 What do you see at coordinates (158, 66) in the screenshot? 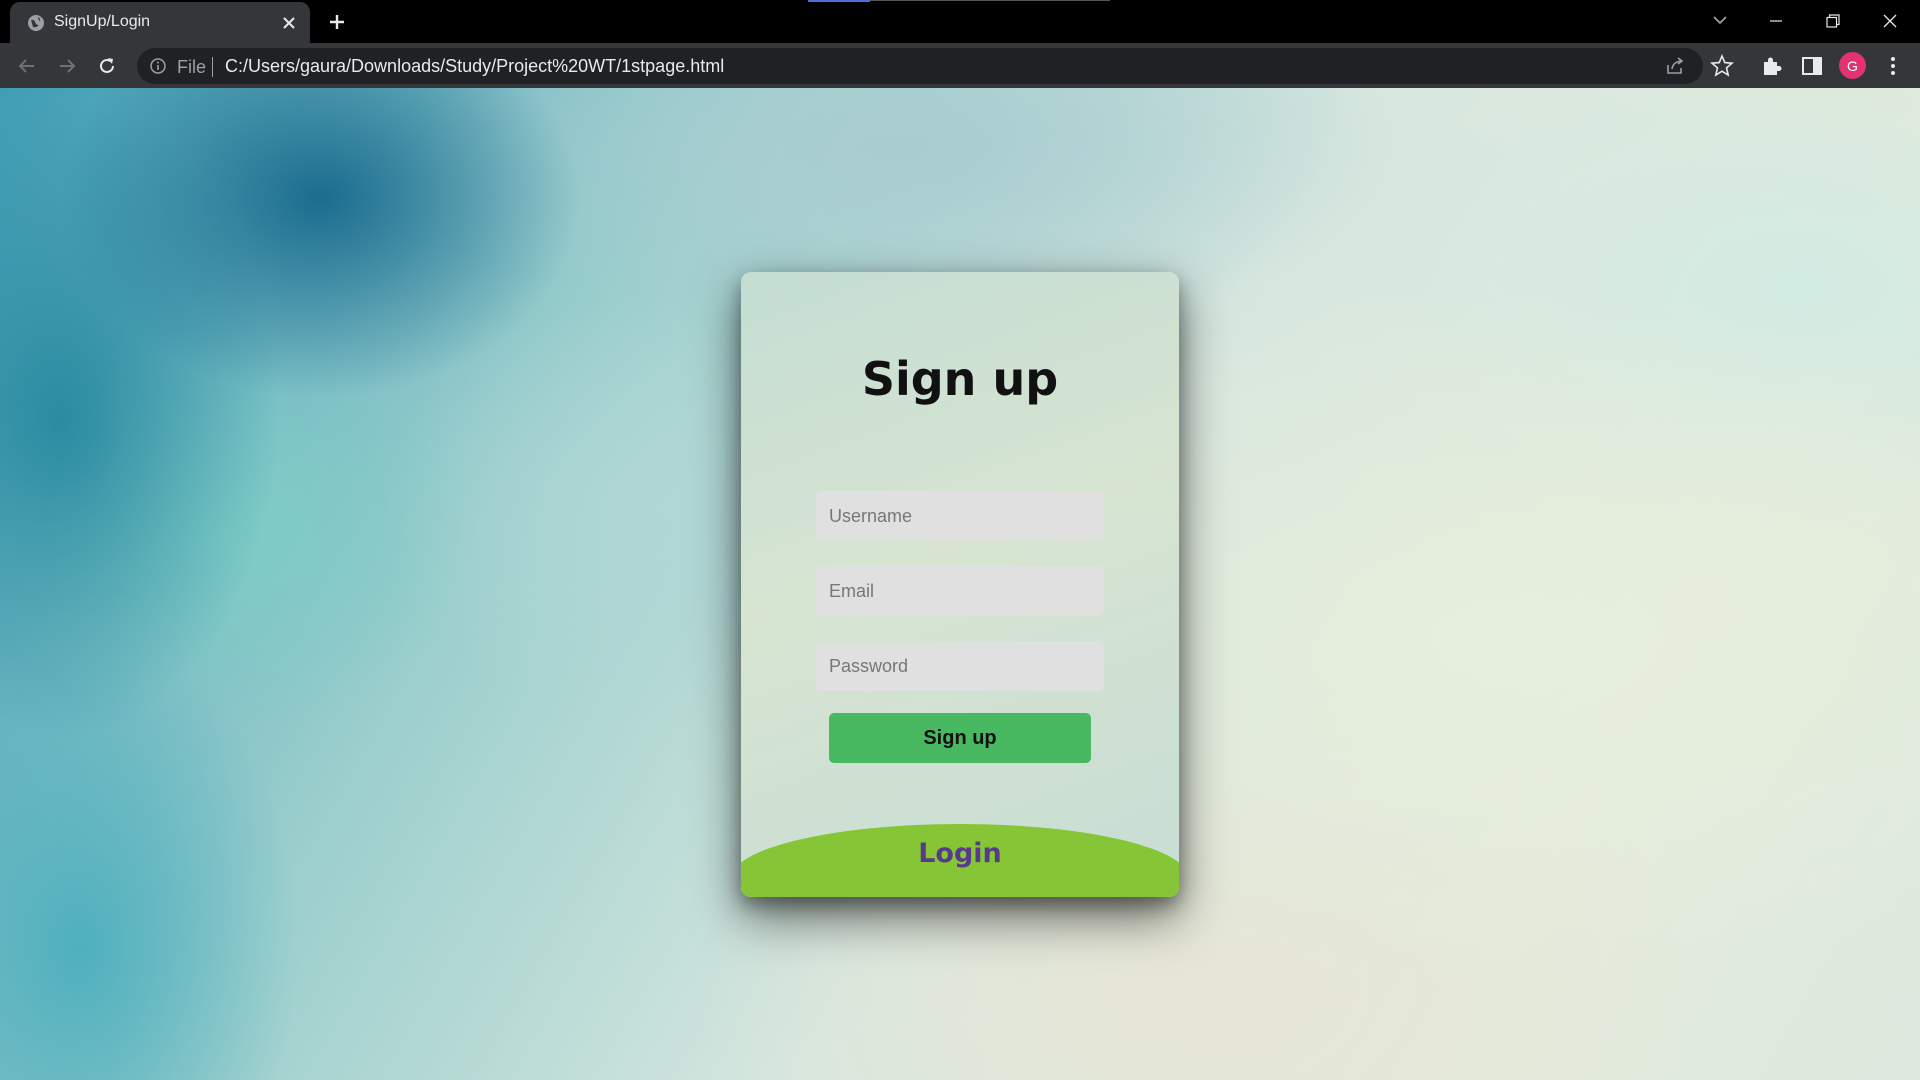
I see `info-icon` at bounding box center [158, 66].